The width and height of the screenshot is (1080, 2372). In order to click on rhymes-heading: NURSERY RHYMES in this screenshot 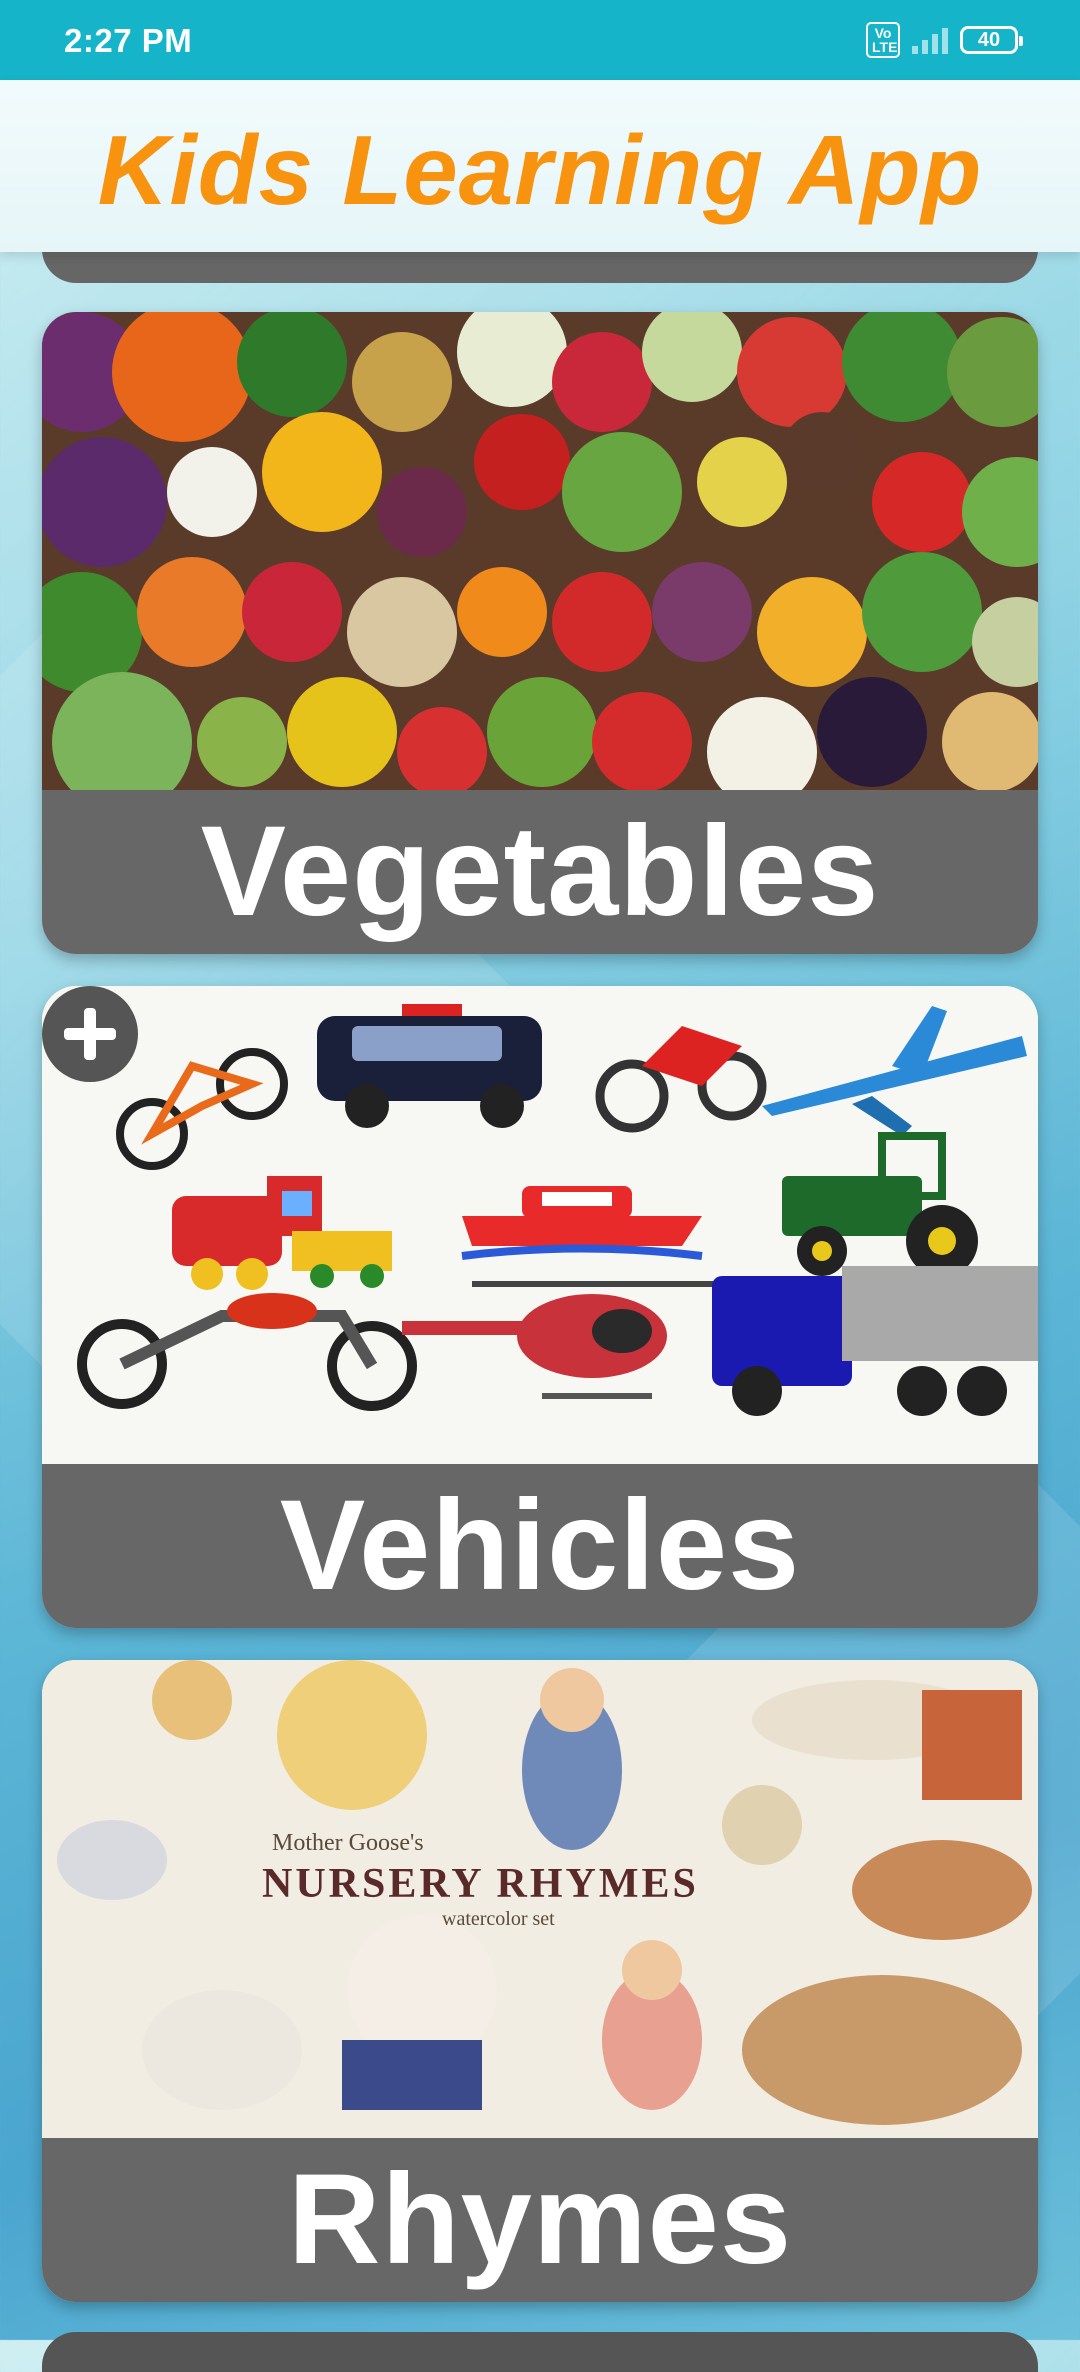, I will do `click(480, 1884)`.